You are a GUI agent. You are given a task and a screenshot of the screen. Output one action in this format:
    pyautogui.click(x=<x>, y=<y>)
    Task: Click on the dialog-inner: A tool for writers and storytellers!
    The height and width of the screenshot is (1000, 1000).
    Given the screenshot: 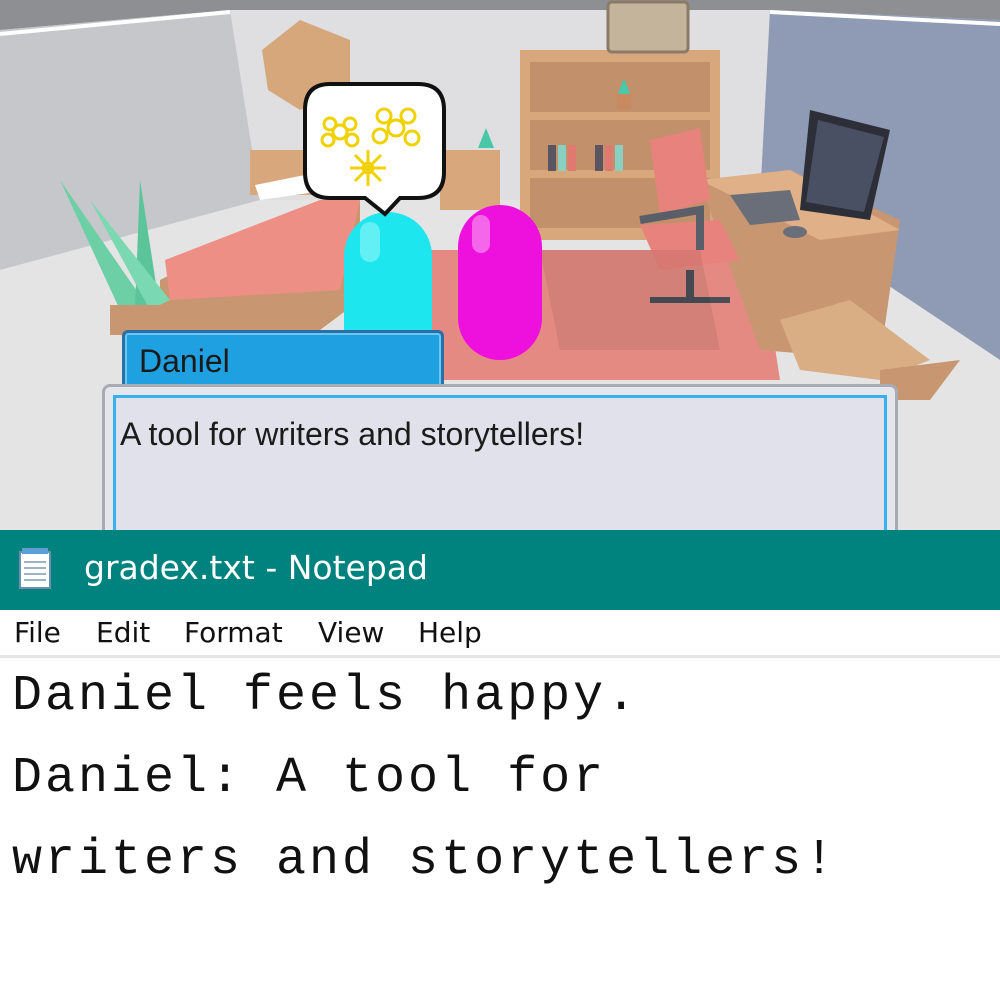 What is the action you would take?
    pyautogui.click(x=500, y=462)
    